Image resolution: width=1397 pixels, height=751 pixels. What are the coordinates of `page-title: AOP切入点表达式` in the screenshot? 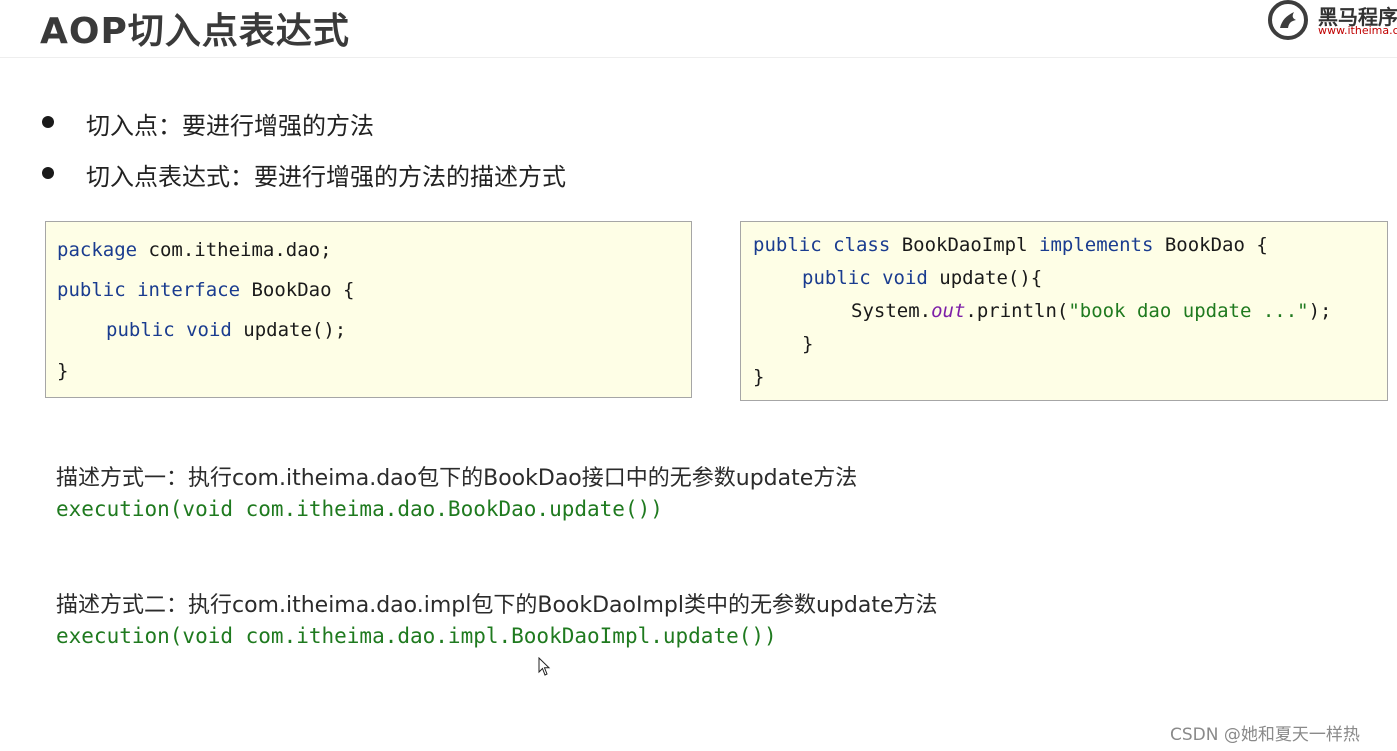 It's located at (195, 31).